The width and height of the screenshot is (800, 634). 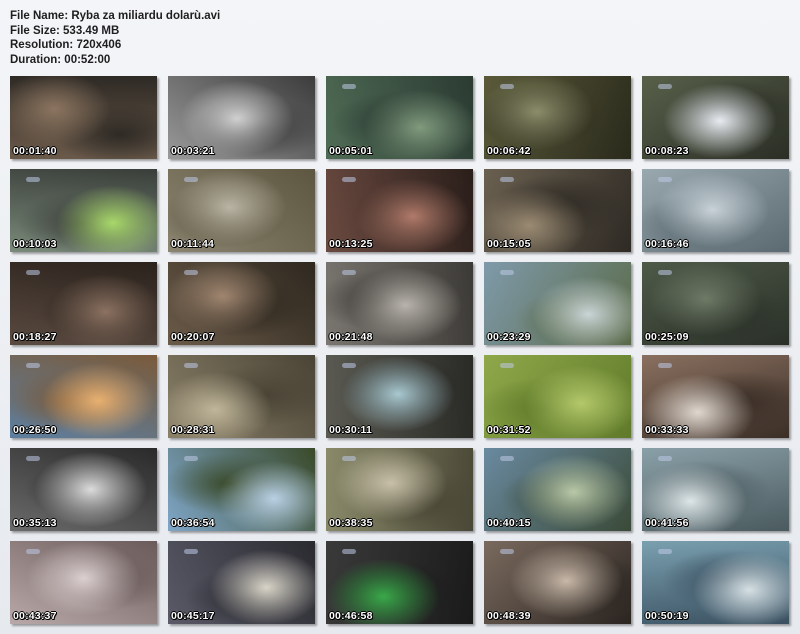 What do you see at coordinates (83, 582) in the screenshot?
I see `video-thumbnail: 00:43:37` at bounding box center [83, 582].